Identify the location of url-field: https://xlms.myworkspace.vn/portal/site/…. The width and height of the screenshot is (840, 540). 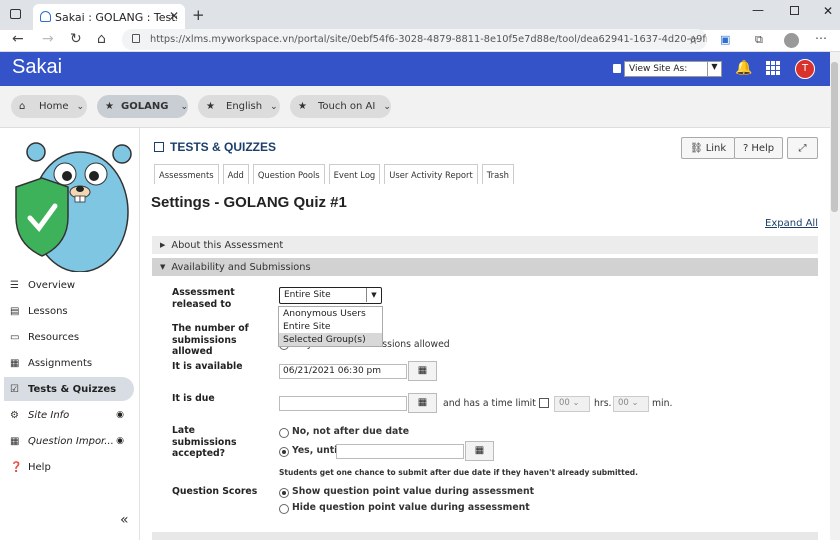
(414, 39).